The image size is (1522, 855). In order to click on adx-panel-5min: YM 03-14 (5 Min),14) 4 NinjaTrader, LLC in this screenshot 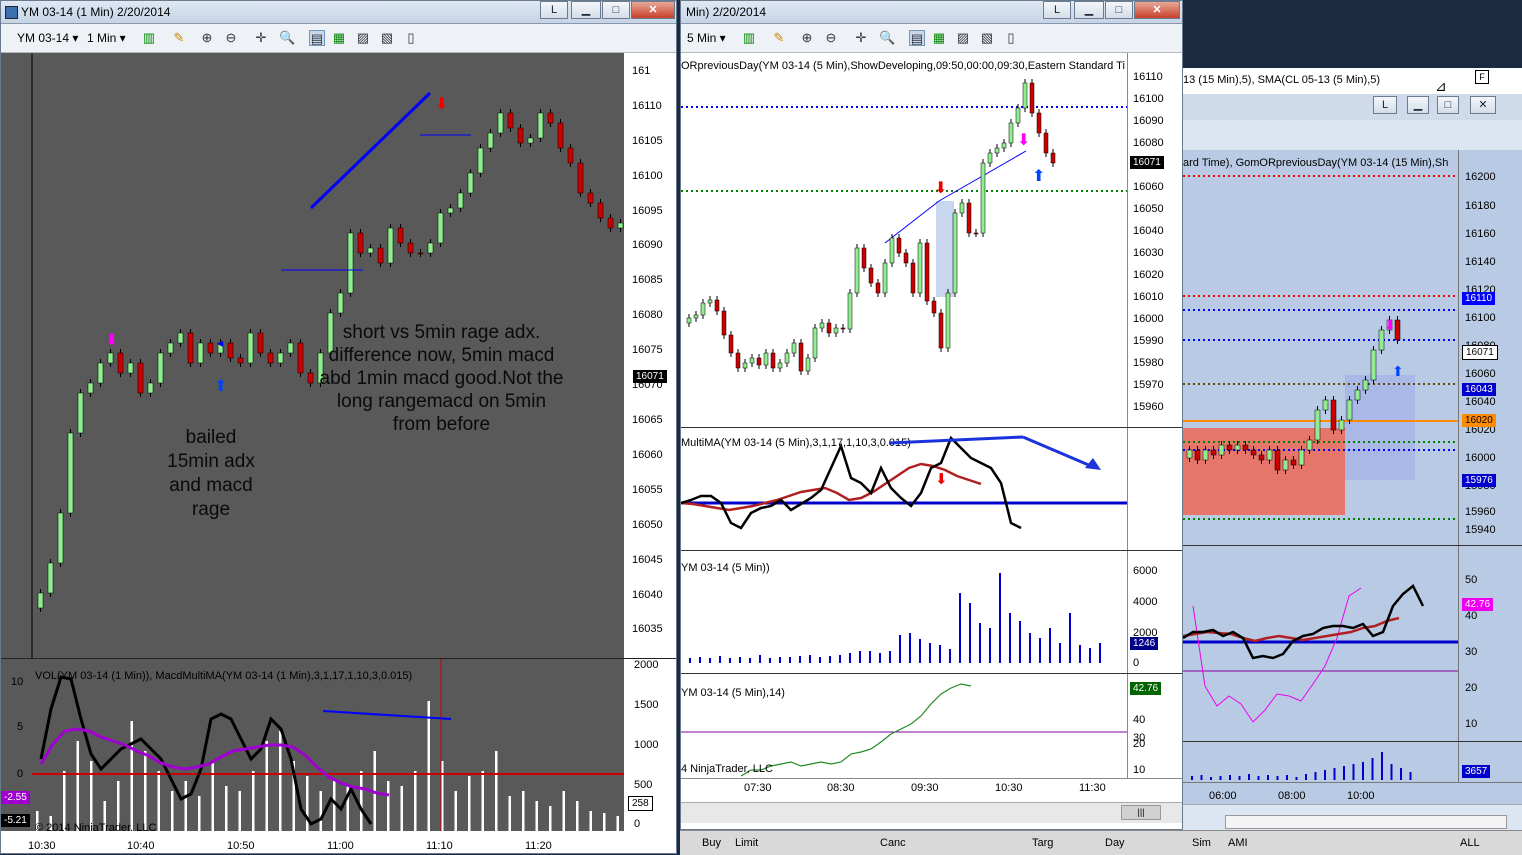, I will do `click(904, 726)`.